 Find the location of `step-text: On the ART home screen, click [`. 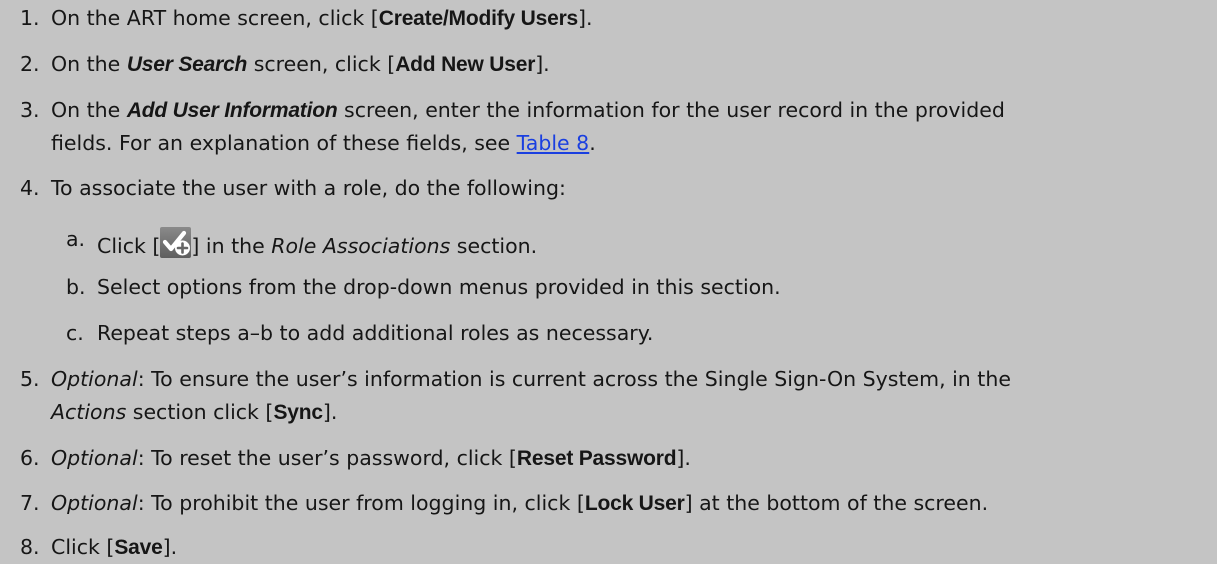

step-text: On the ART home screen, click [ is located at coordinates (215, 18).